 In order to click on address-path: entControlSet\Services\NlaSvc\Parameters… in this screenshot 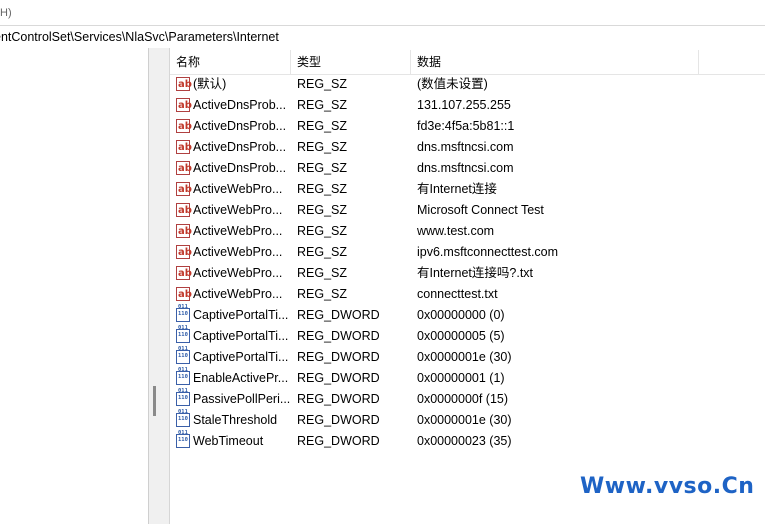, I will do `click(139, 37)`.